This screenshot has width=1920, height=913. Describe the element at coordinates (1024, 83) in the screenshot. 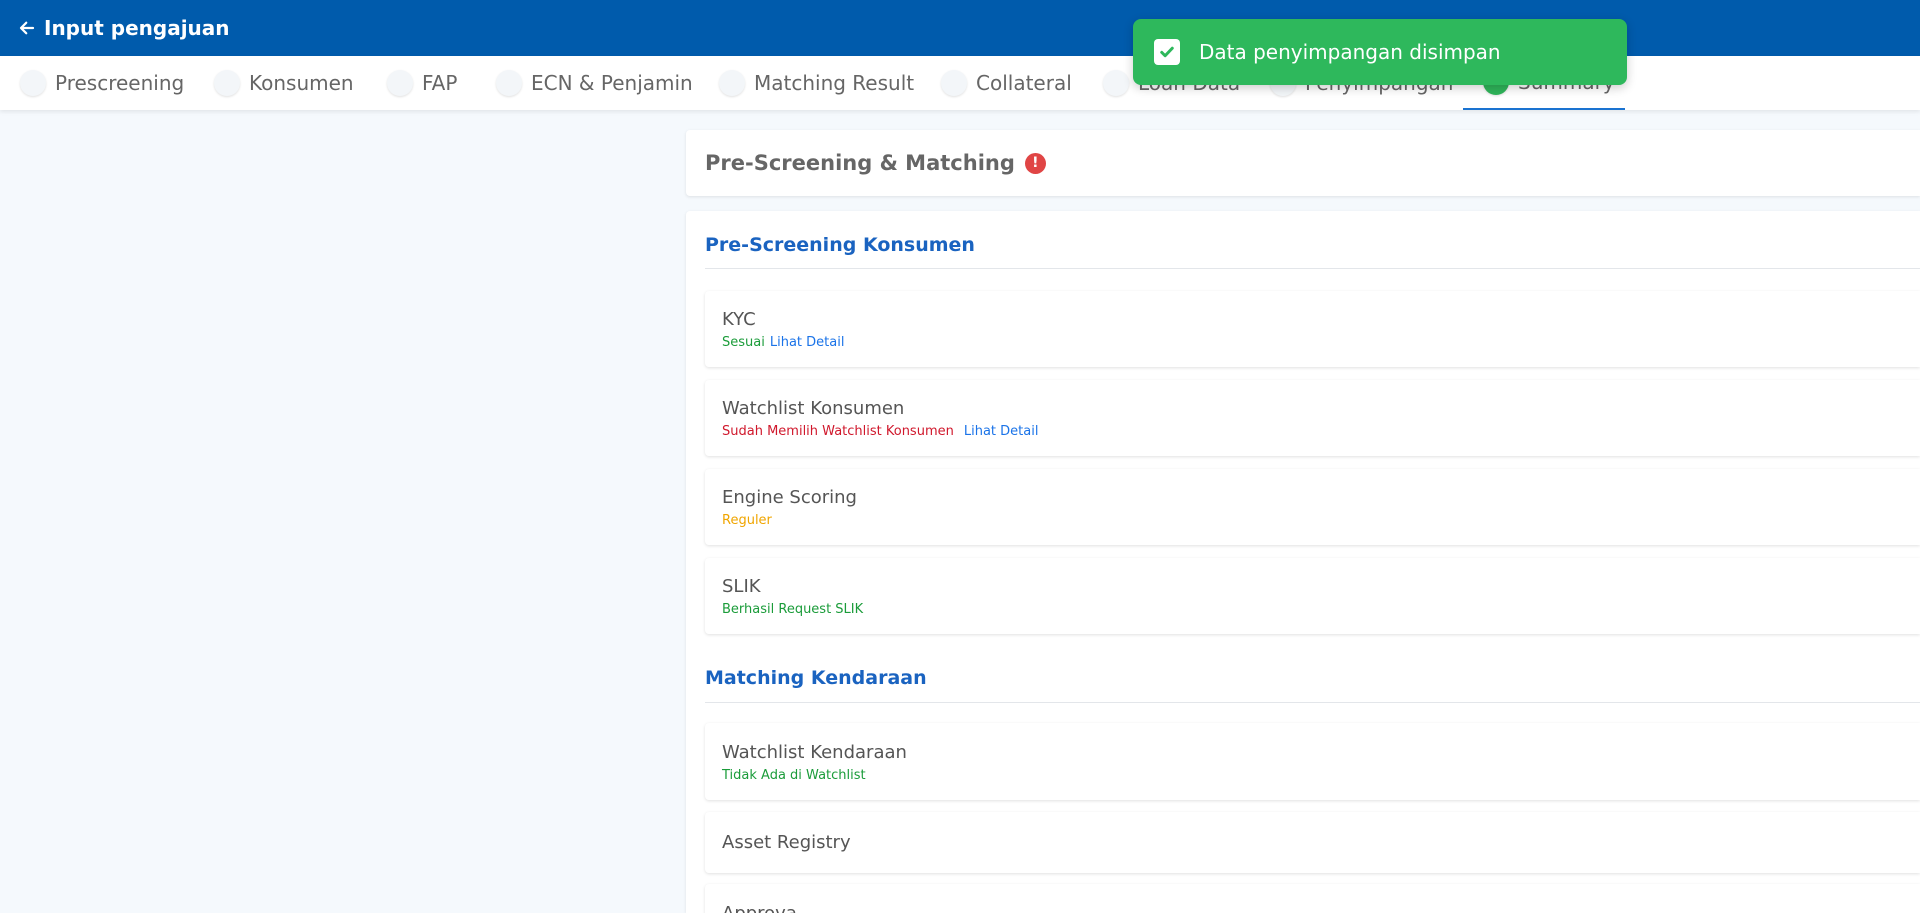

I see `step-label: Collateral` at that location.